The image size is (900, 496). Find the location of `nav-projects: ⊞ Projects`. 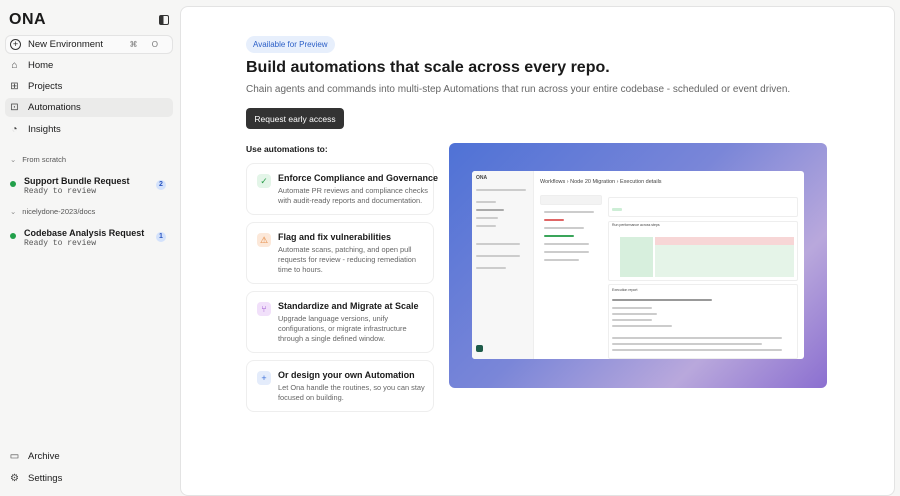

nav-projects: ⊞ Projects is located at coordinates (89, 86).